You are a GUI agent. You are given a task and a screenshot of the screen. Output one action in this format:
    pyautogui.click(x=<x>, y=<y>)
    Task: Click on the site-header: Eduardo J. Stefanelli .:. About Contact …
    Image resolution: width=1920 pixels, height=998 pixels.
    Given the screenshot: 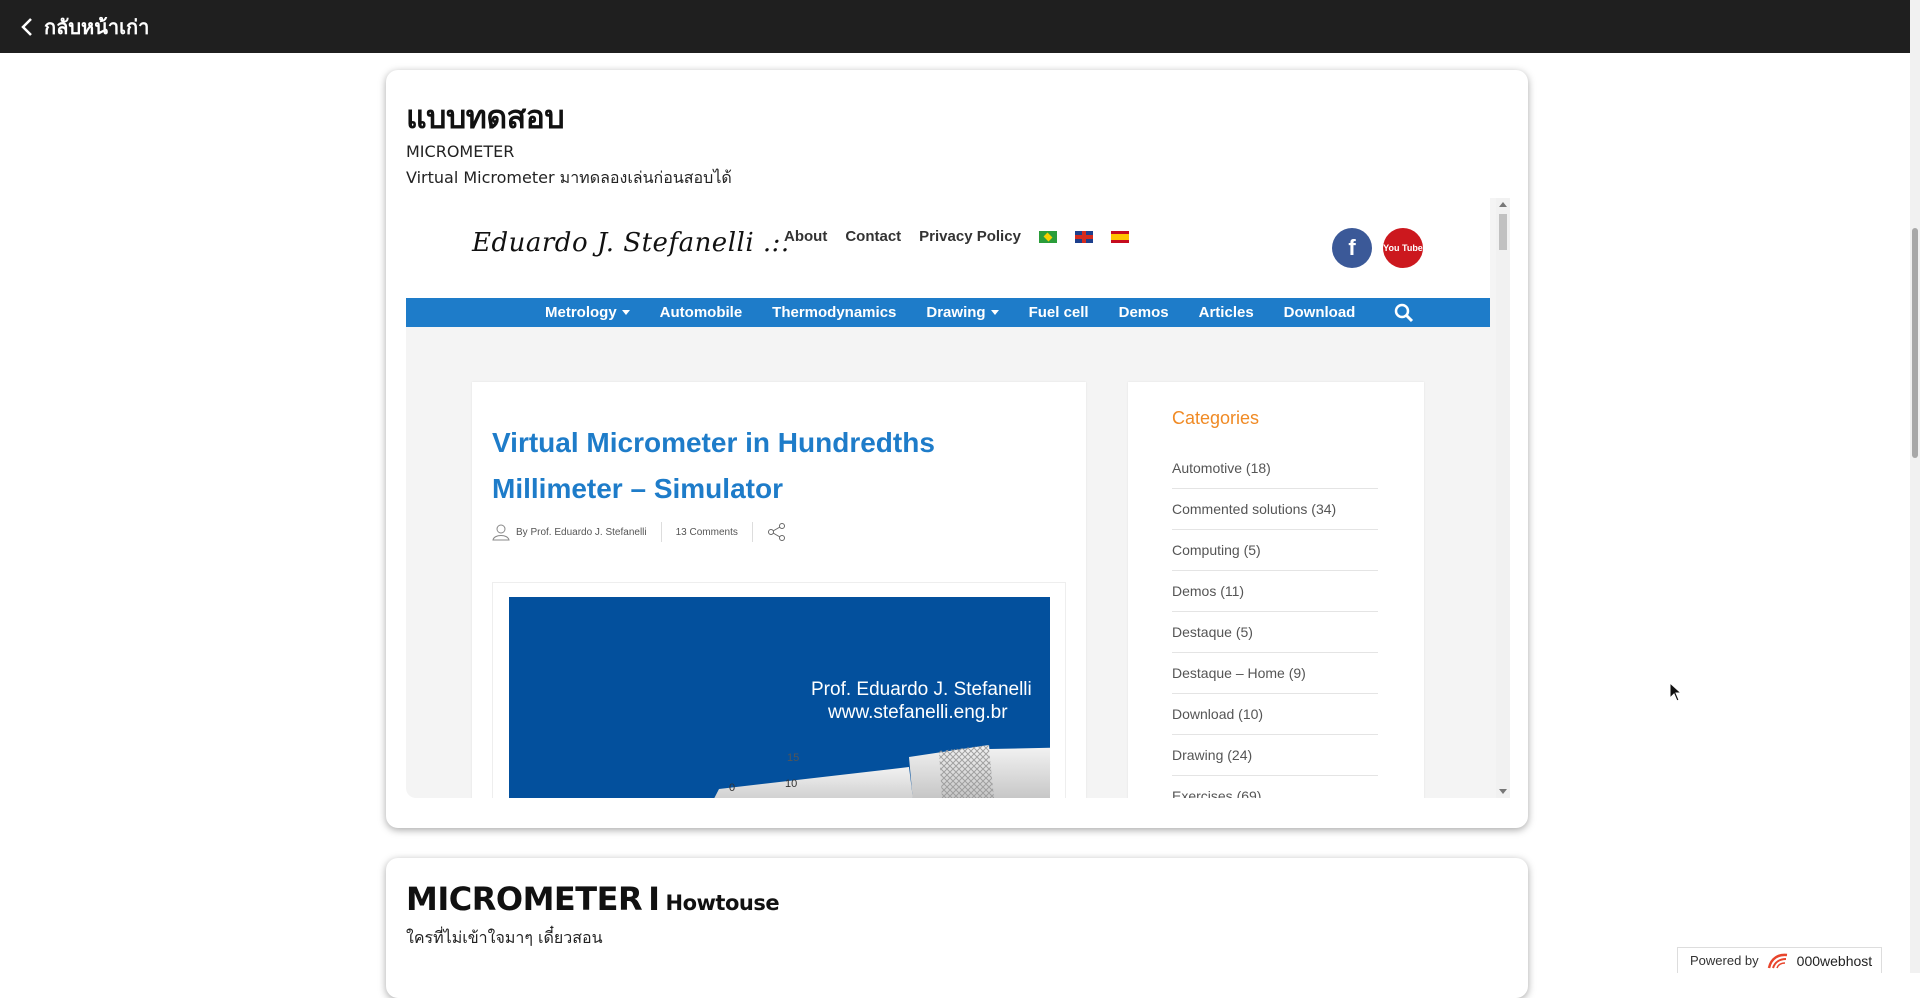 What is the action you would take?
    pyautogui.click(x=948, y=248)
    